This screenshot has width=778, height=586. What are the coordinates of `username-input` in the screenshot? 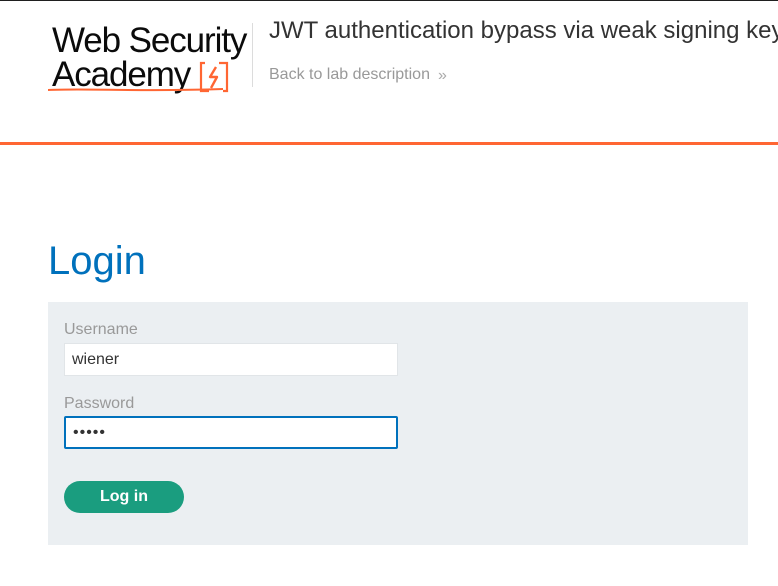 It's located at (231, 359).